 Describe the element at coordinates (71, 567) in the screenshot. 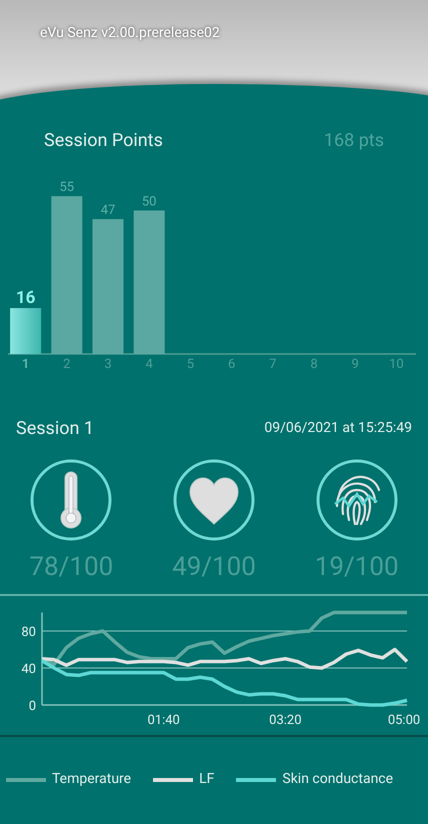

I see `score: 78/100` at that location.